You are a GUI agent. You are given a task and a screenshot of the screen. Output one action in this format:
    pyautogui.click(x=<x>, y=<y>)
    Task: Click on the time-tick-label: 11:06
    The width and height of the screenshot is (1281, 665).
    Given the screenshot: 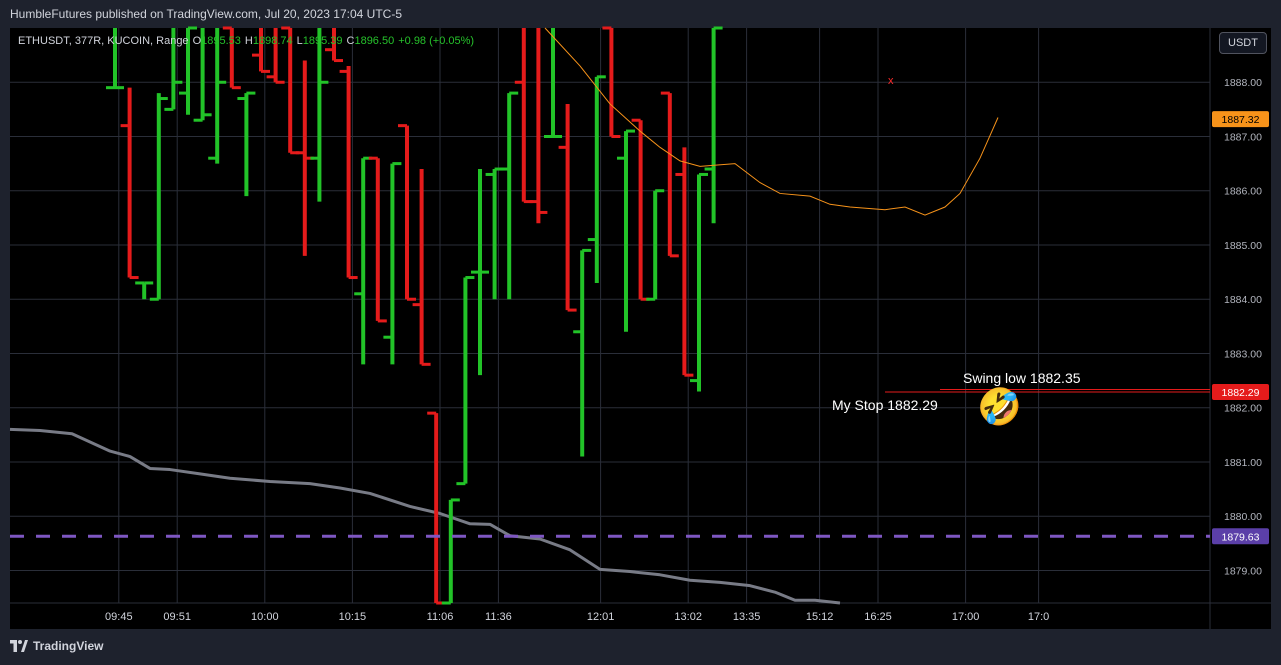 What is the action you would take?
    pyautogui.click(x=440, y=617)
    